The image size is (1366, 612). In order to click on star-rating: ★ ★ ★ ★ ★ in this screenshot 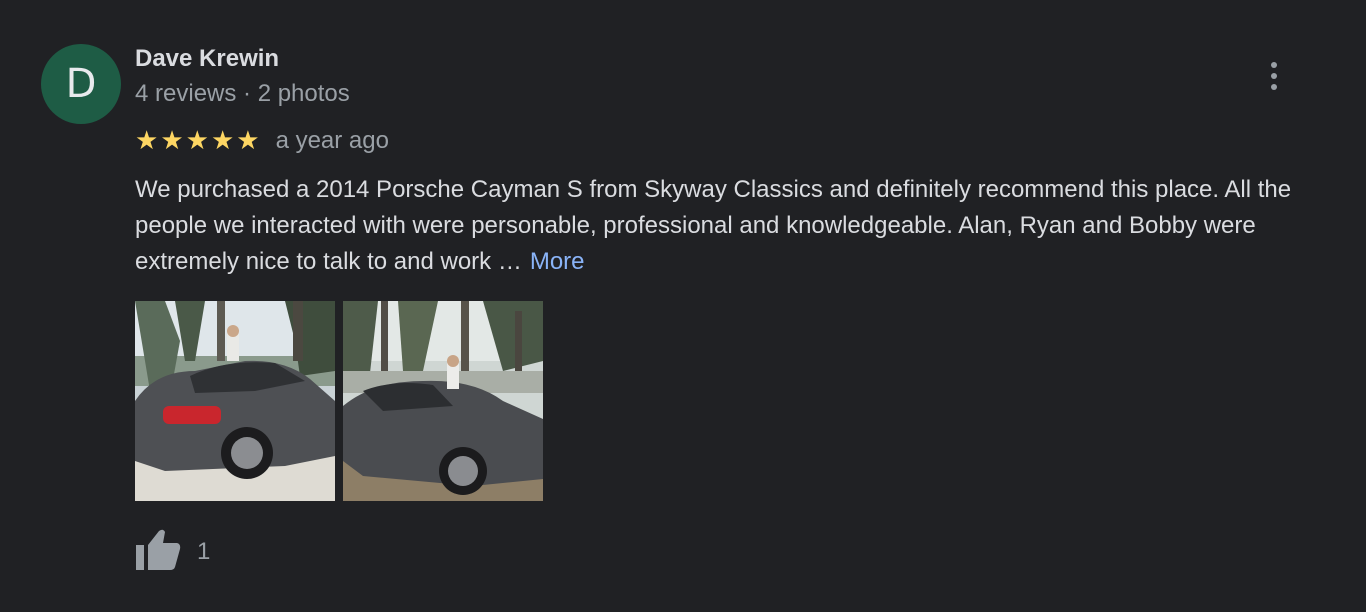, I will do `click(197, 141)`.